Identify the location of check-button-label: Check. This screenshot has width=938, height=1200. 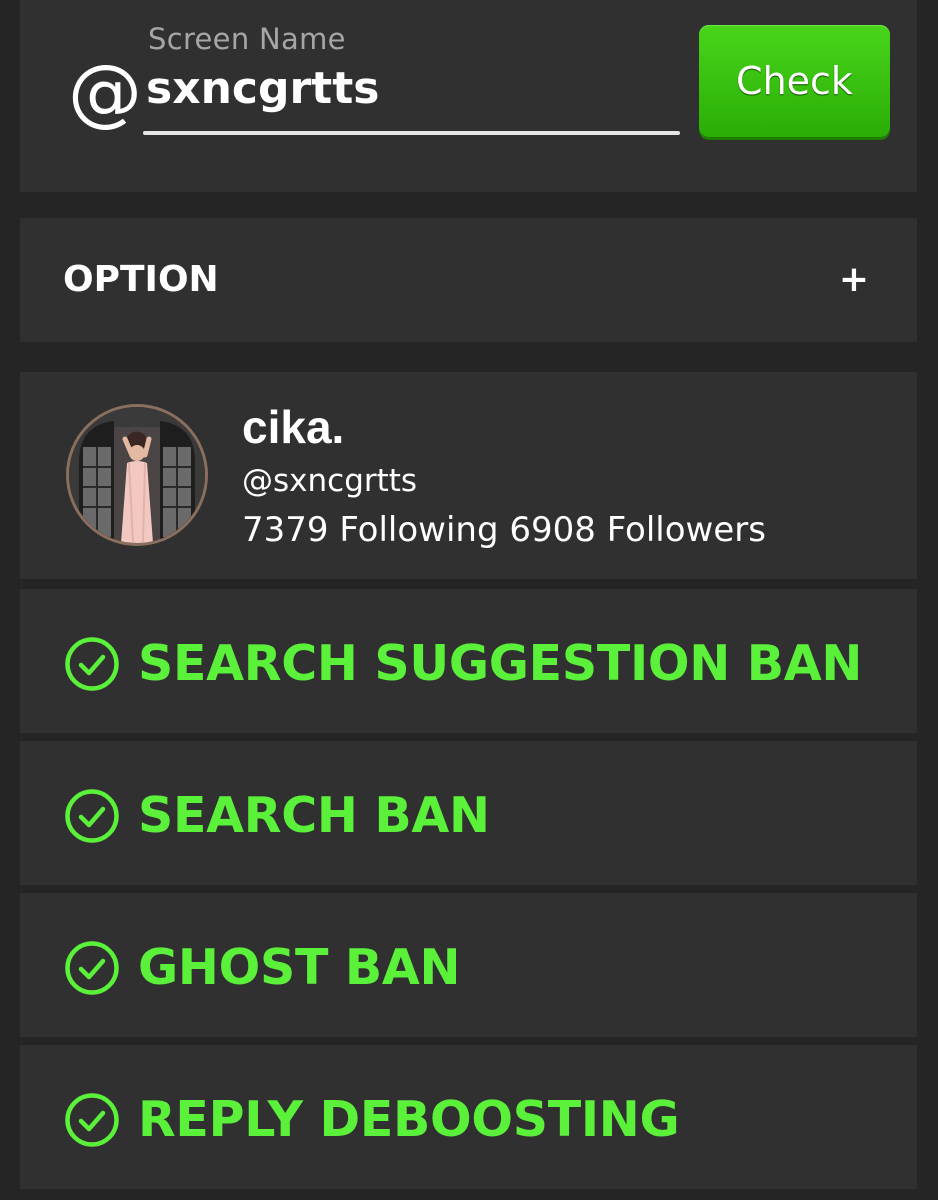
(794, 81).